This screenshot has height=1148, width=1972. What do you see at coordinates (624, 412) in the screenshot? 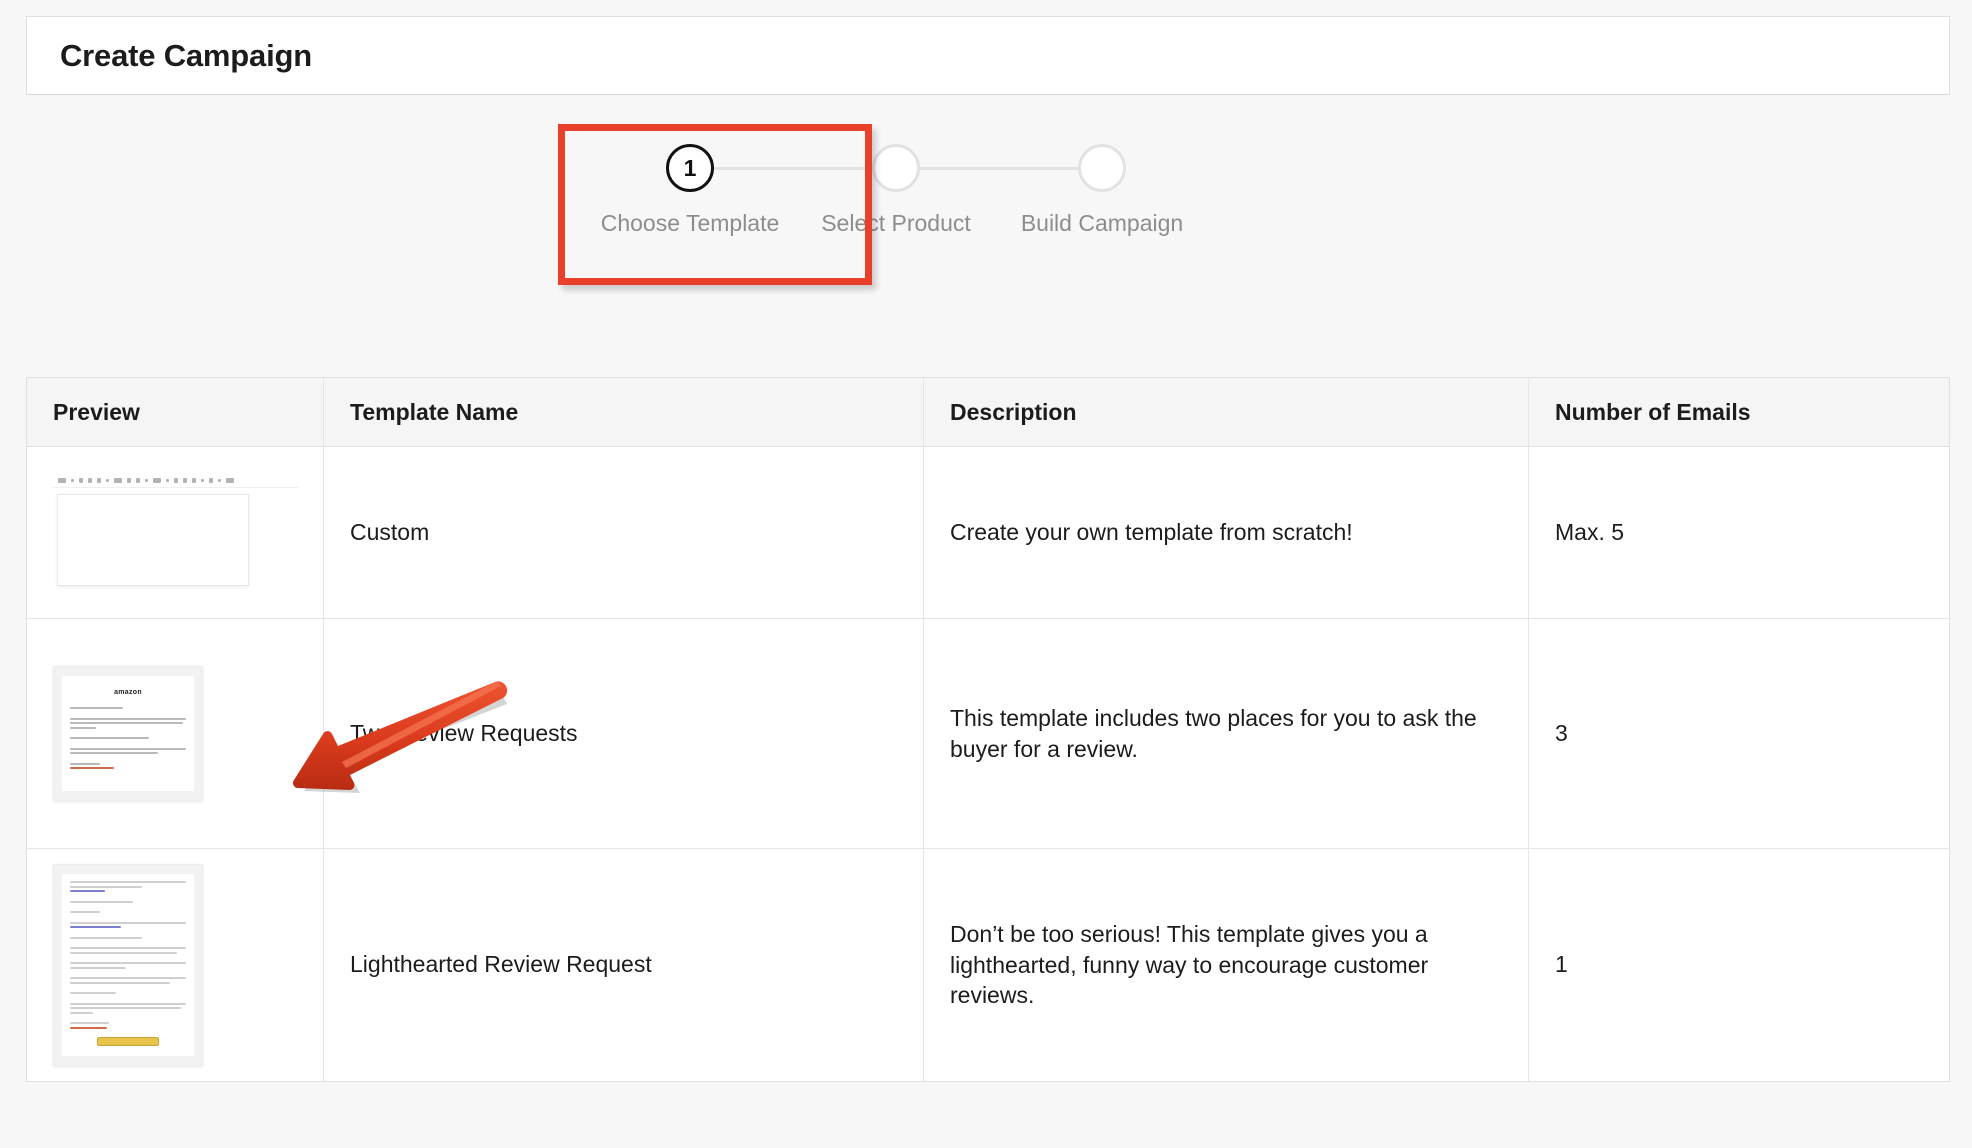
I see `column-header-template-name: Template Name` at bounding box center [624, 412].